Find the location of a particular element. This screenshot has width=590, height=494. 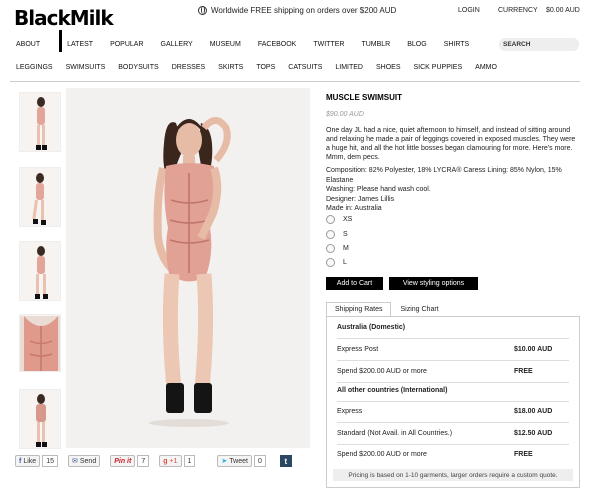

nav-limited: LIMITED is located at coordinates (349, 67).